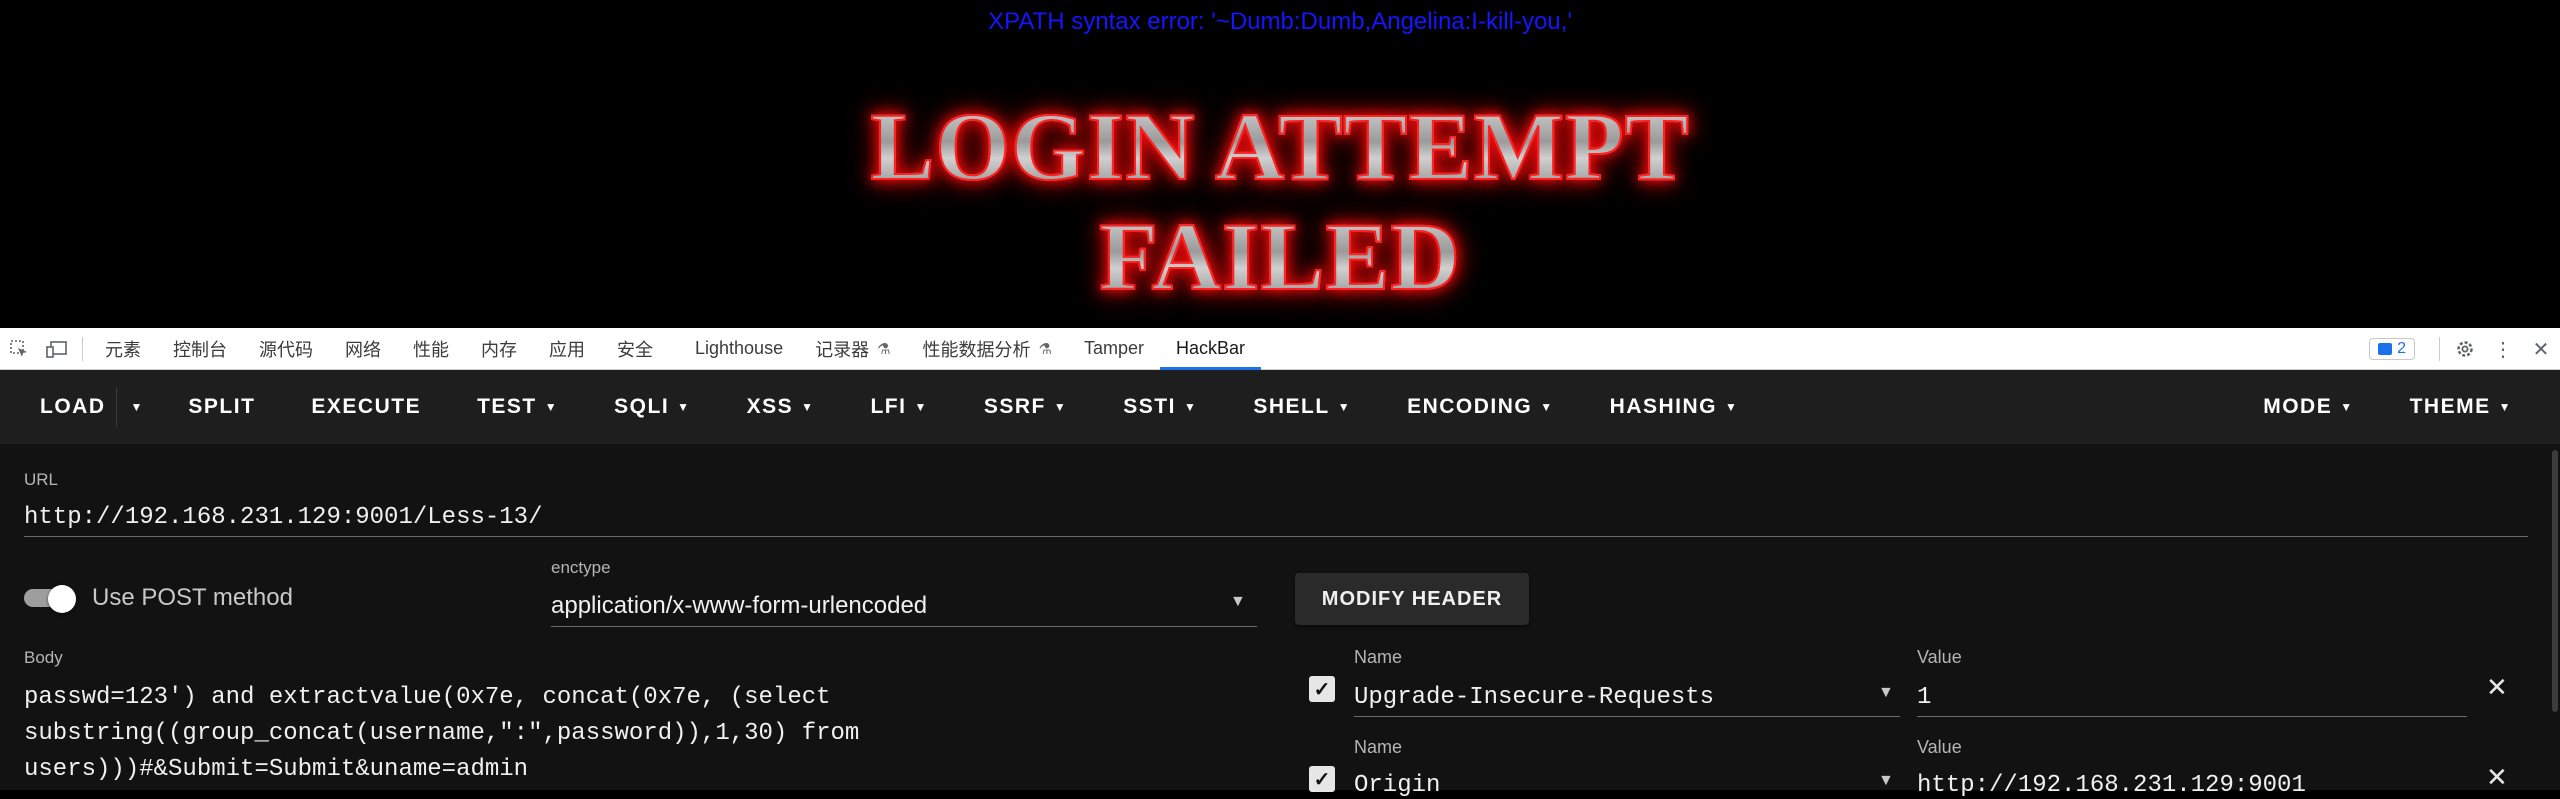 This screenshot has height=799, width=2560. I want to click on body-label: Body, so click(43, 657).